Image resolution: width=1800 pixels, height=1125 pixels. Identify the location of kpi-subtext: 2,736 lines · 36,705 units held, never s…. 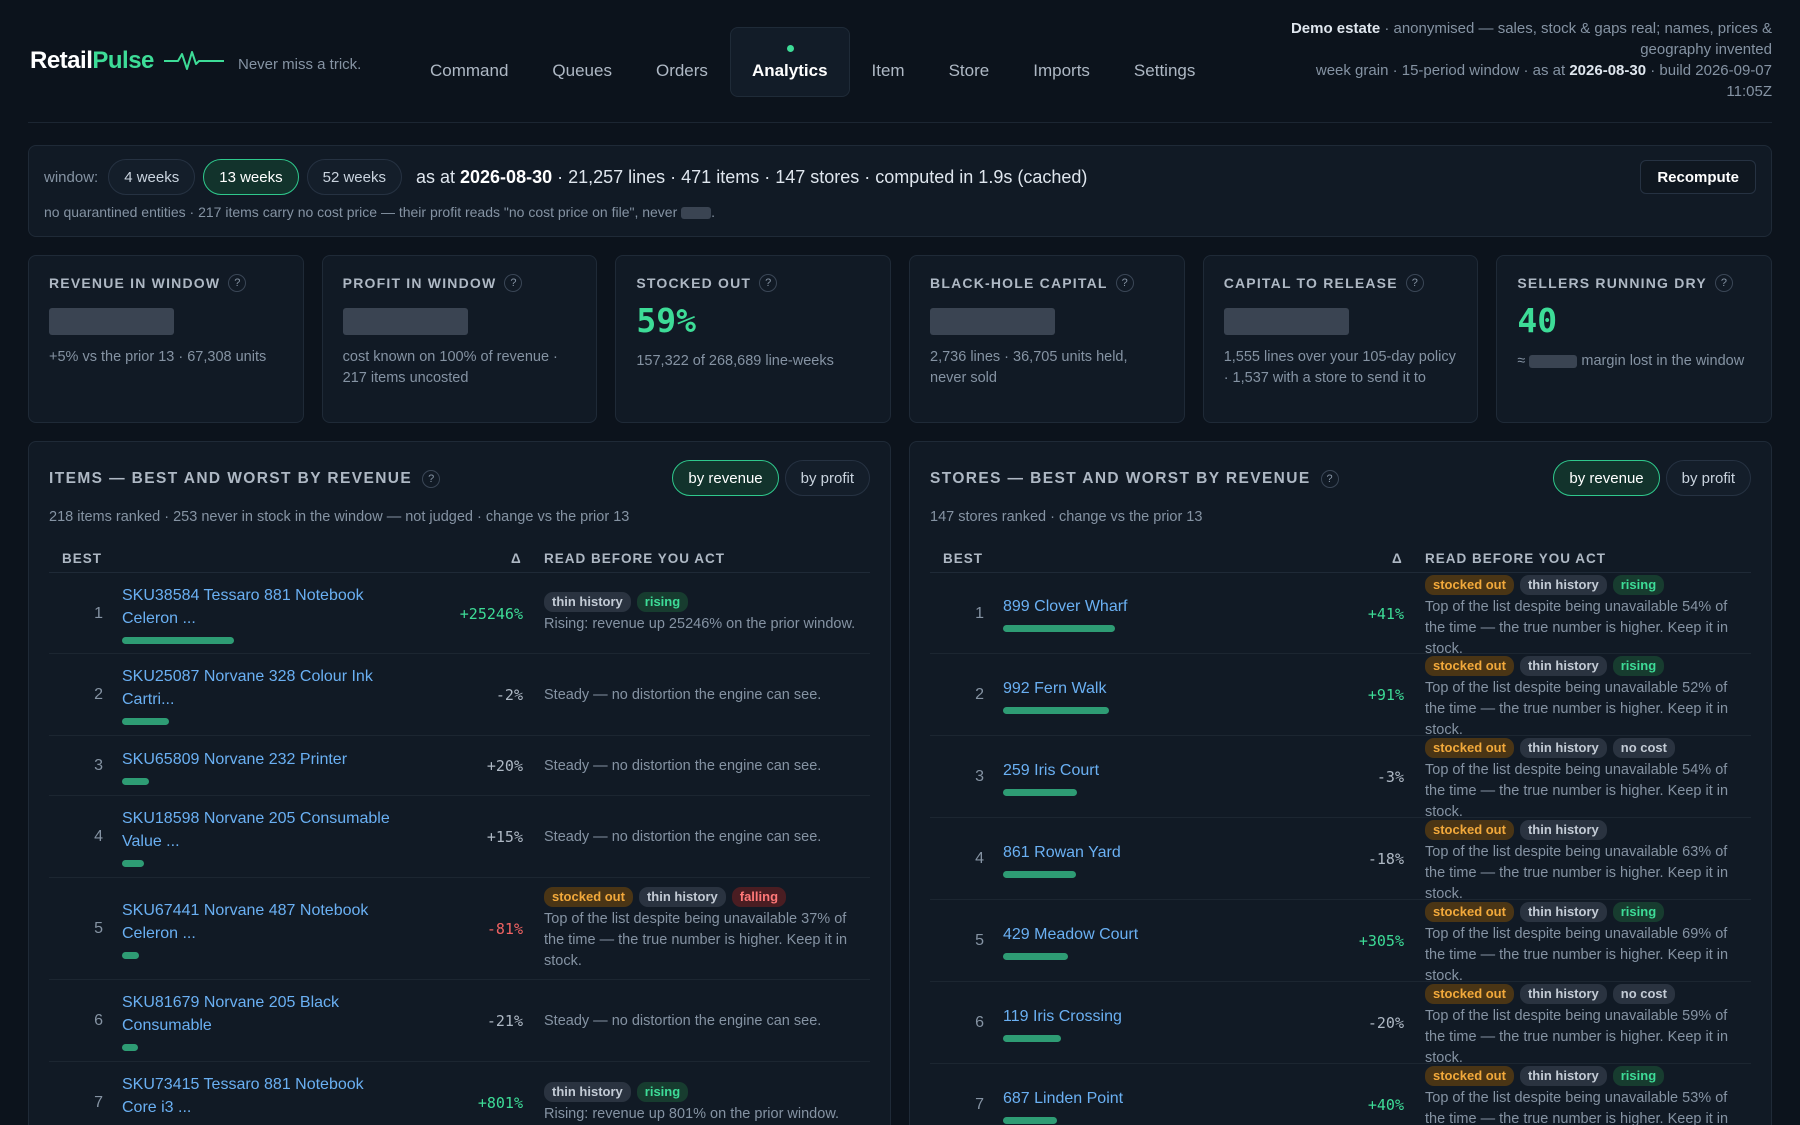
(1047, 368).